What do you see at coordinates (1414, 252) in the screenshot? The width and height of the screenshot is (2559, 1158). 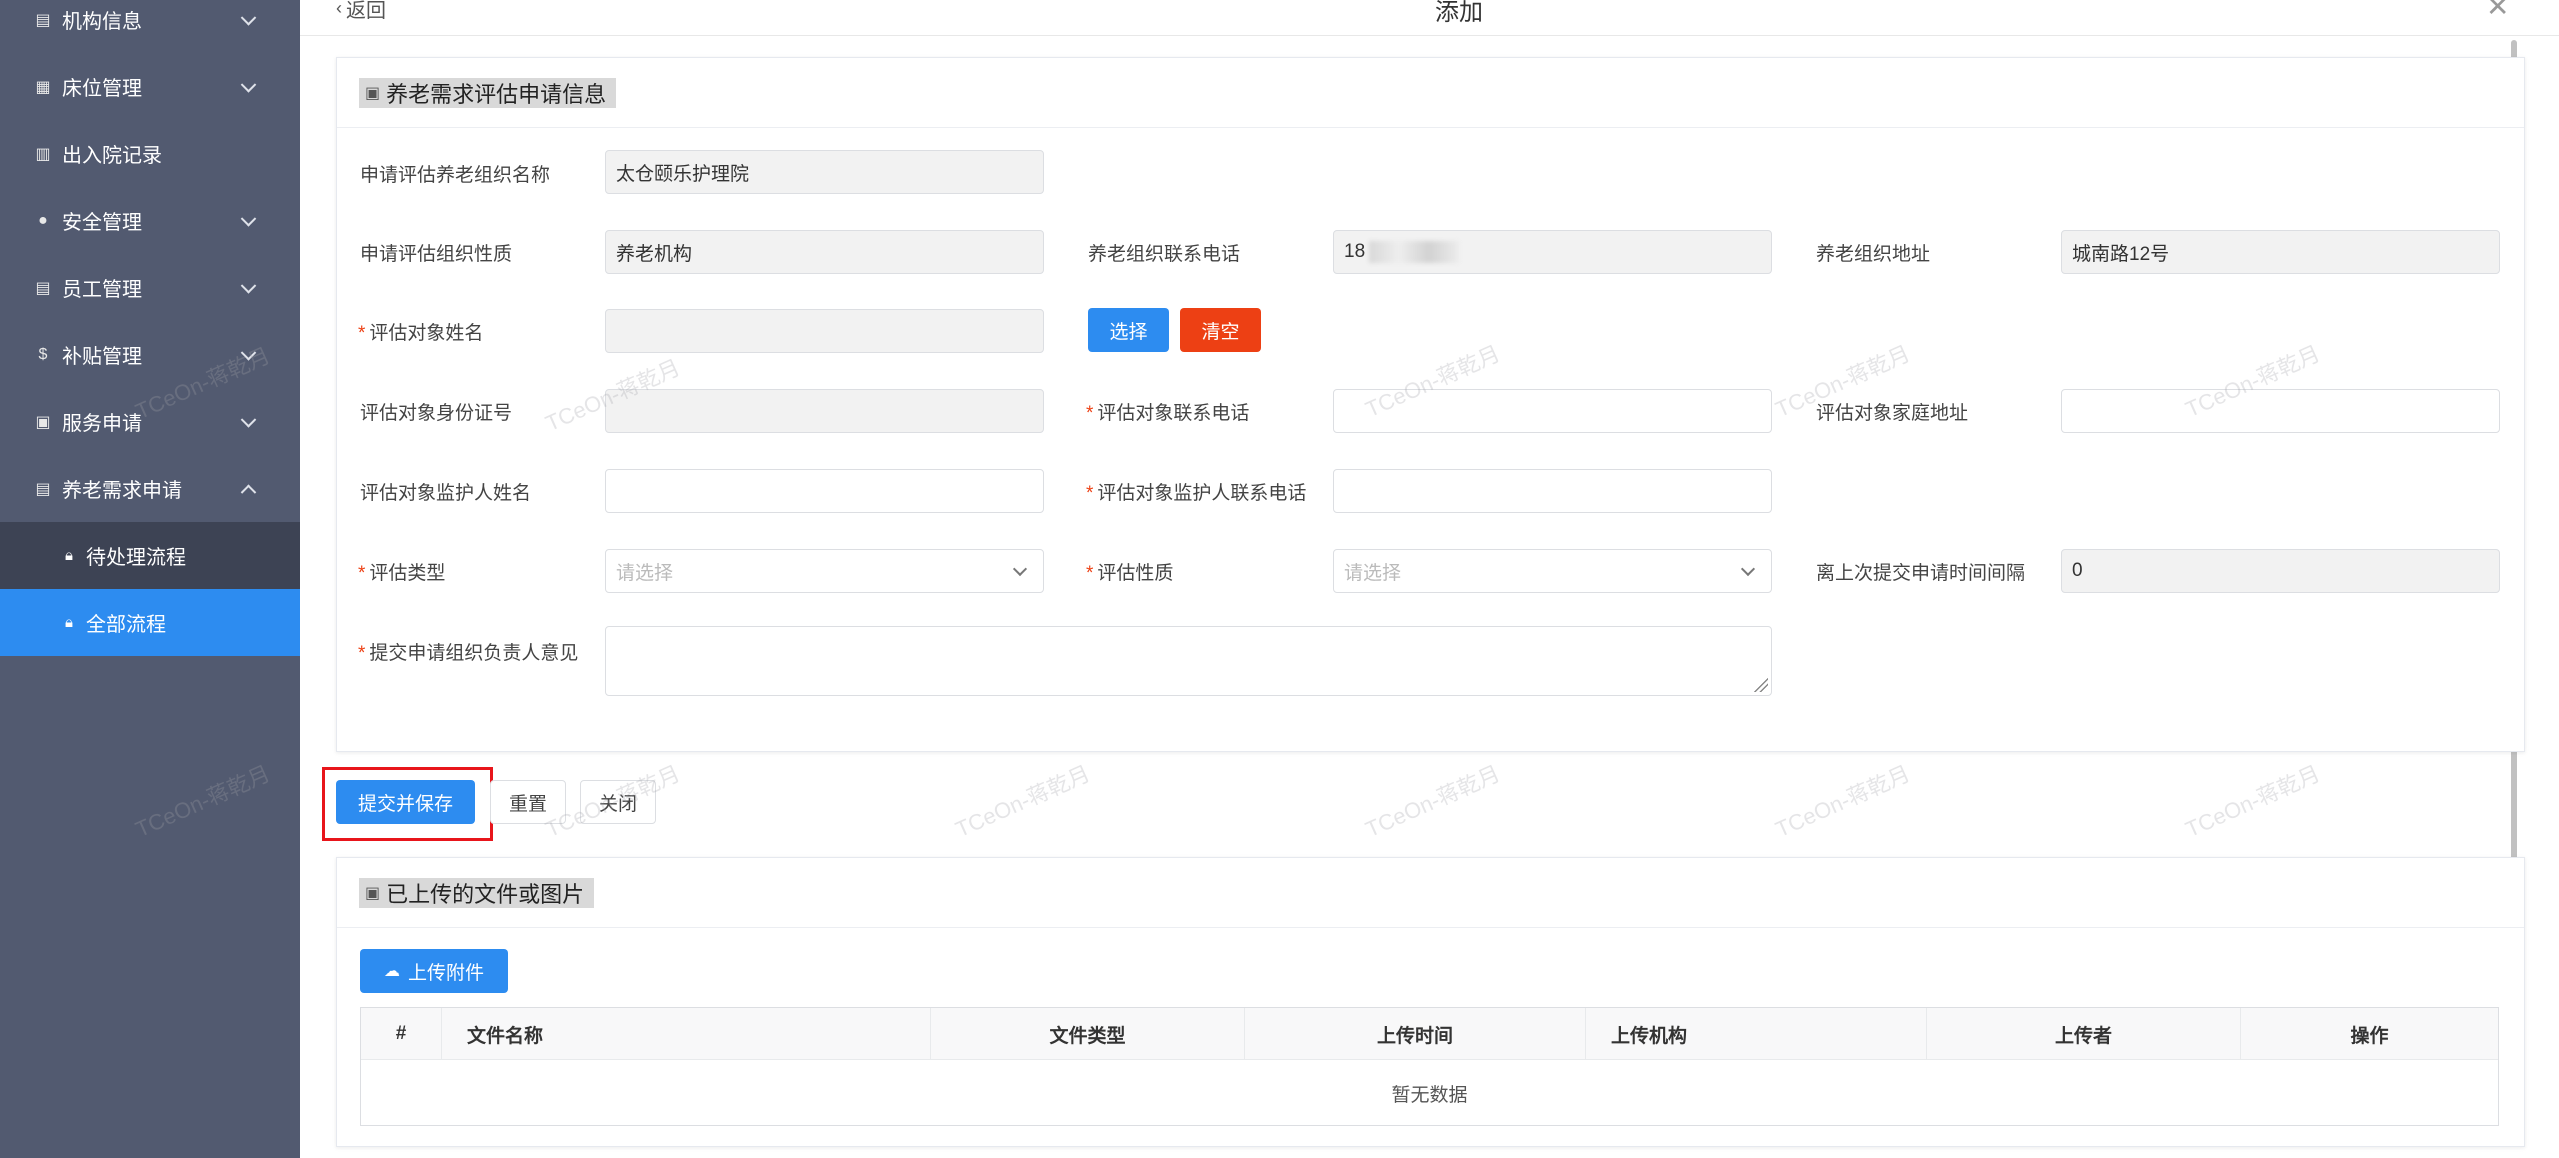 I see `redacted-mask` at bounding box center [1414, 252].